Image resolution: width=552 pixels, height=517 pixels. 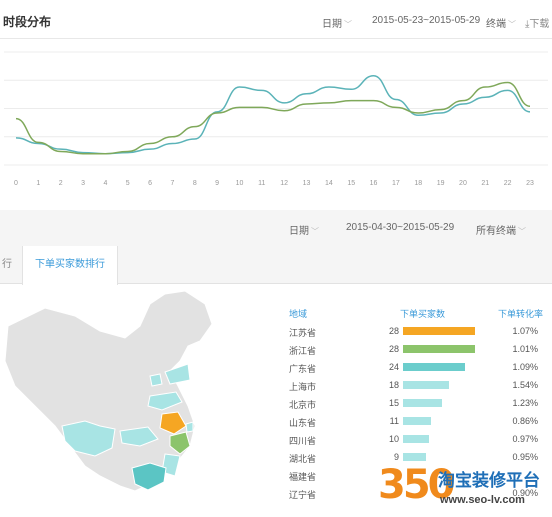 What do you see at coordinates (240, 183) in the screenshot?
I see `x-tick-label: 10` at bounding box center [240, 183].